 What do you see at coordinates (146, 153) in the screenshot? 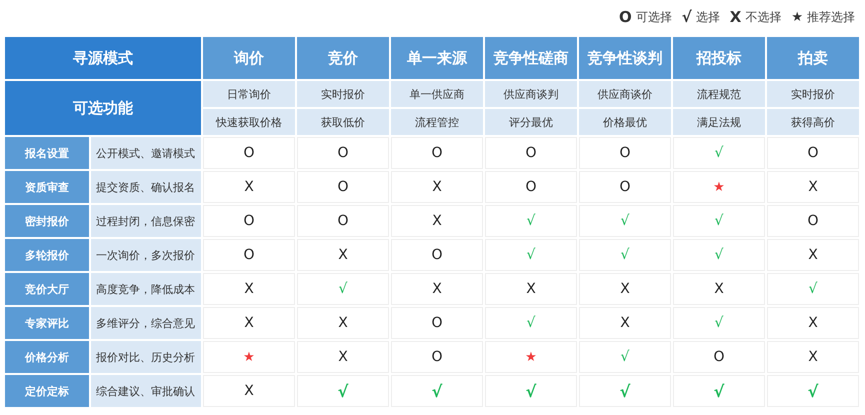
I see `row-description: 公开模式、邀请模式` at bounding box center [146, 153].